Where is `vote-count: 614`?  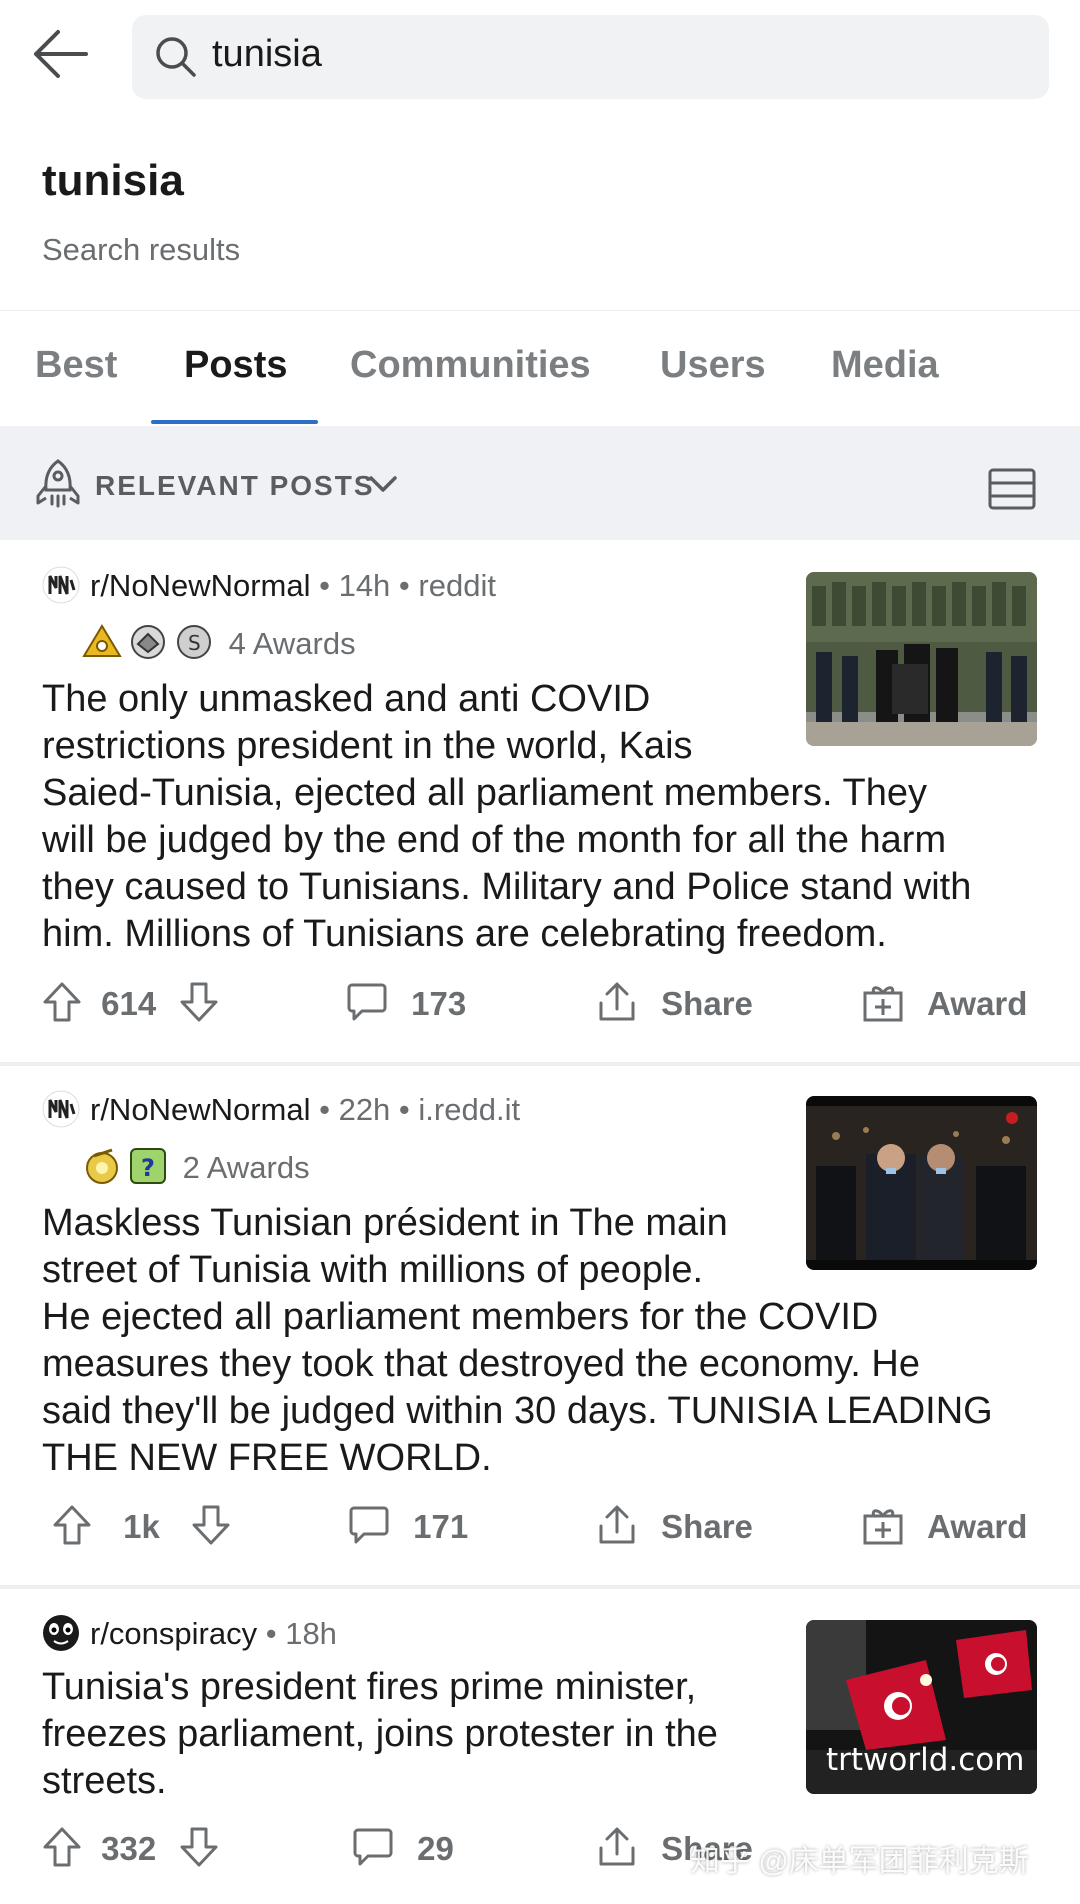 vote-count: 614 is located at coordinates (129, 1003).